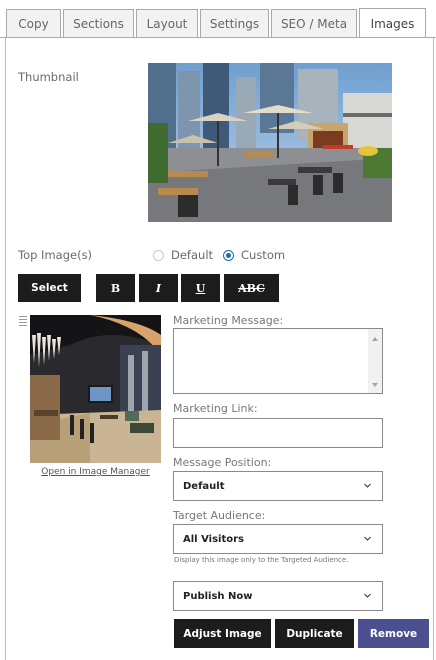 Image resolution: width=436 pixels, height=660 pixels. What do you see at coordinates (33, 23) in the screenshot?
I see `tab-copy: Copy` at bounding box center [33, 23].